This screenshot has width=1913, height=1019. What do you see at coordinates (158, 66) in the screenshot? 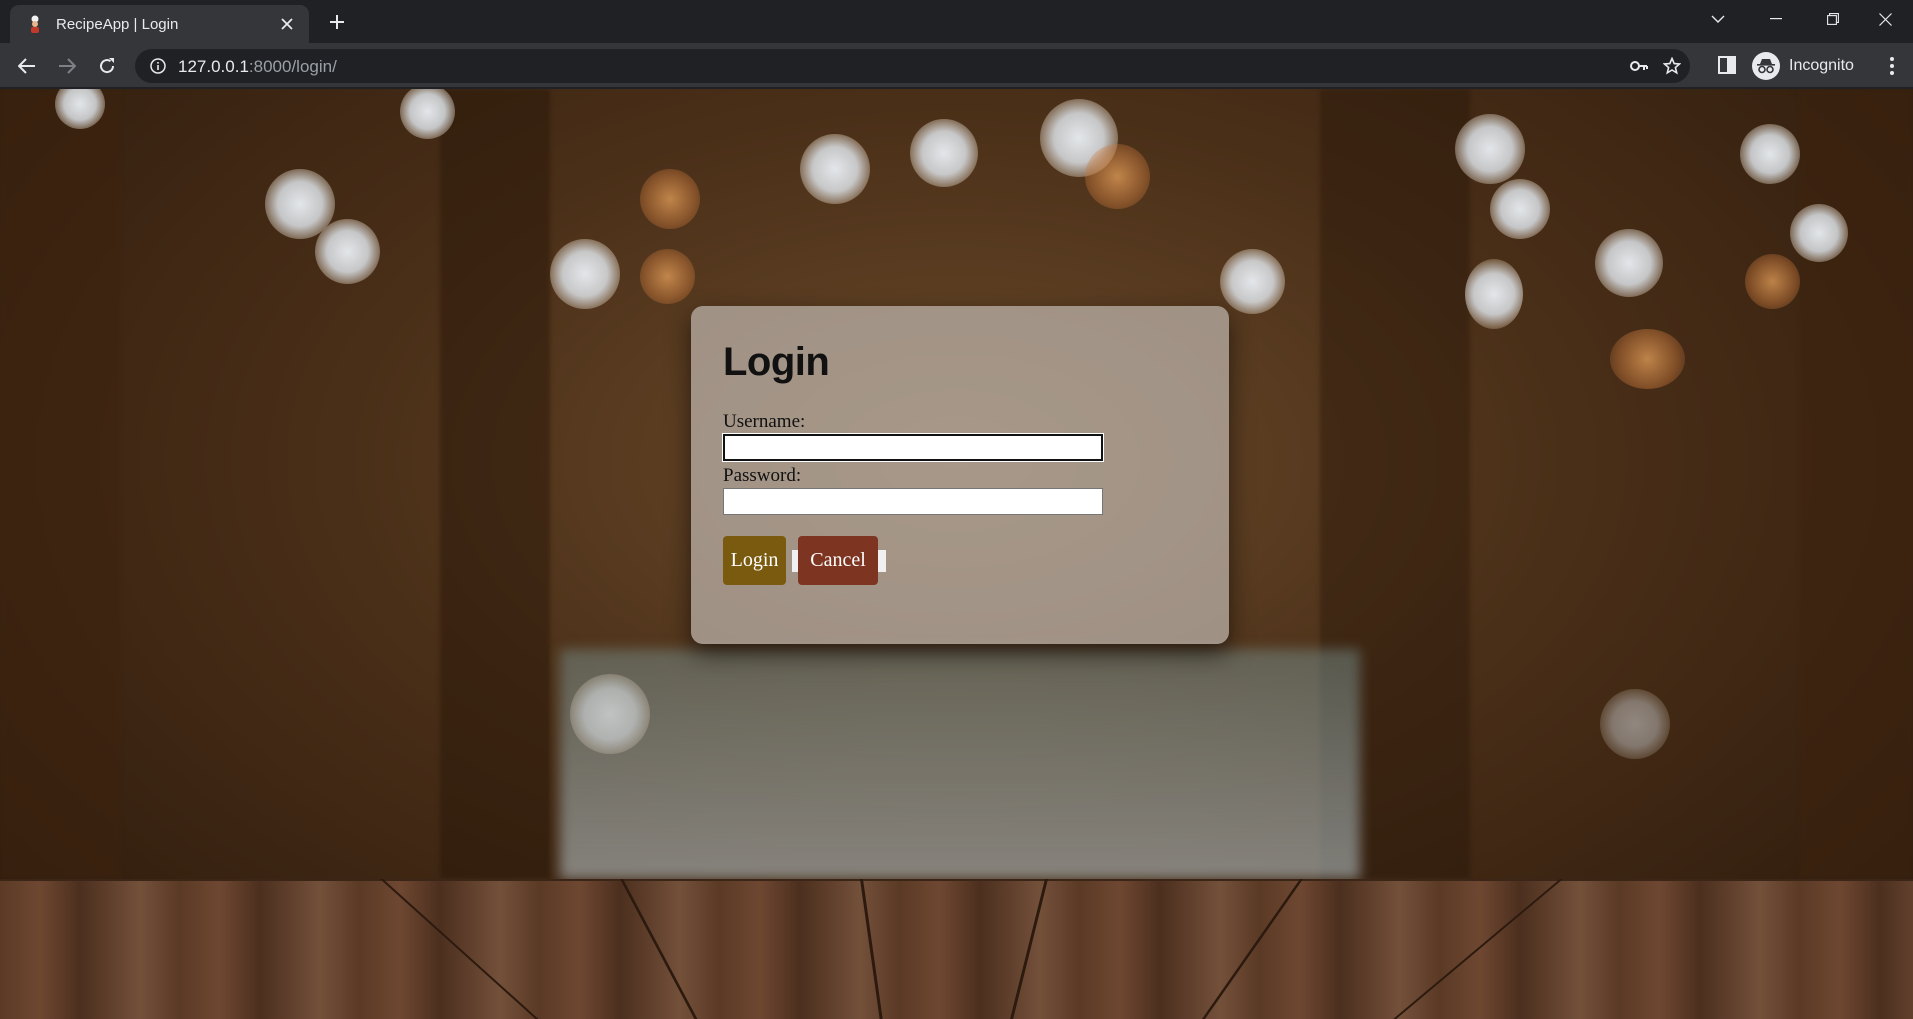
I see `info-icon` at bounding box center [158, 66].